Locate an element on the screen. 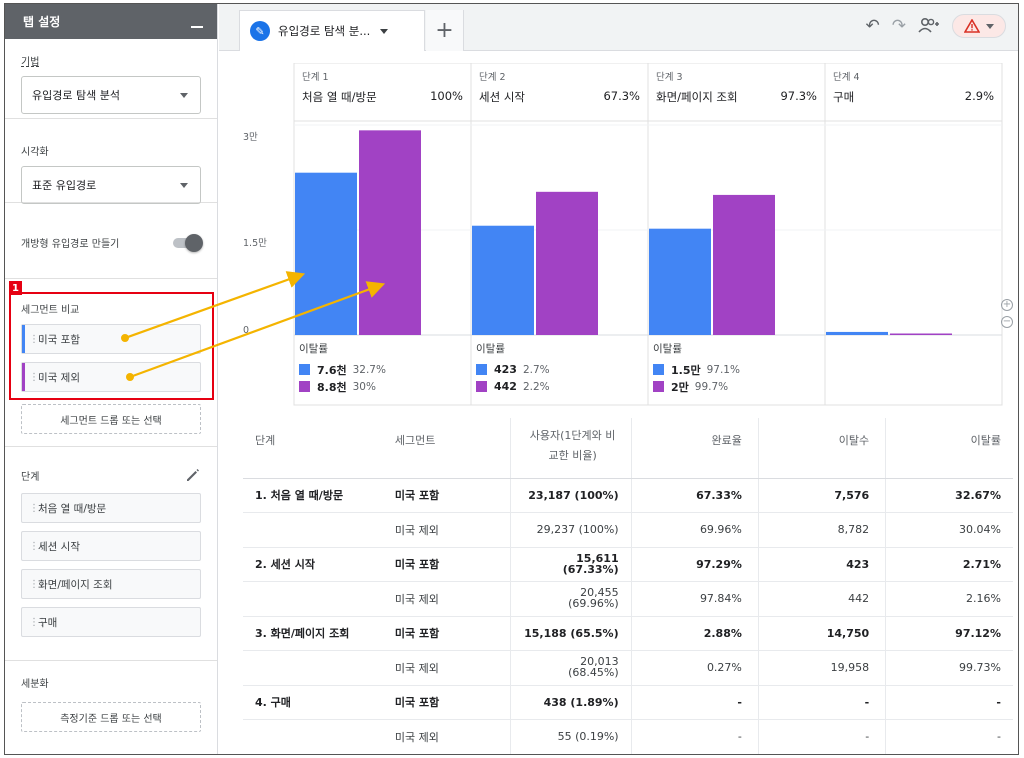  add-tab-button: + is located at coordinates (445, 30).